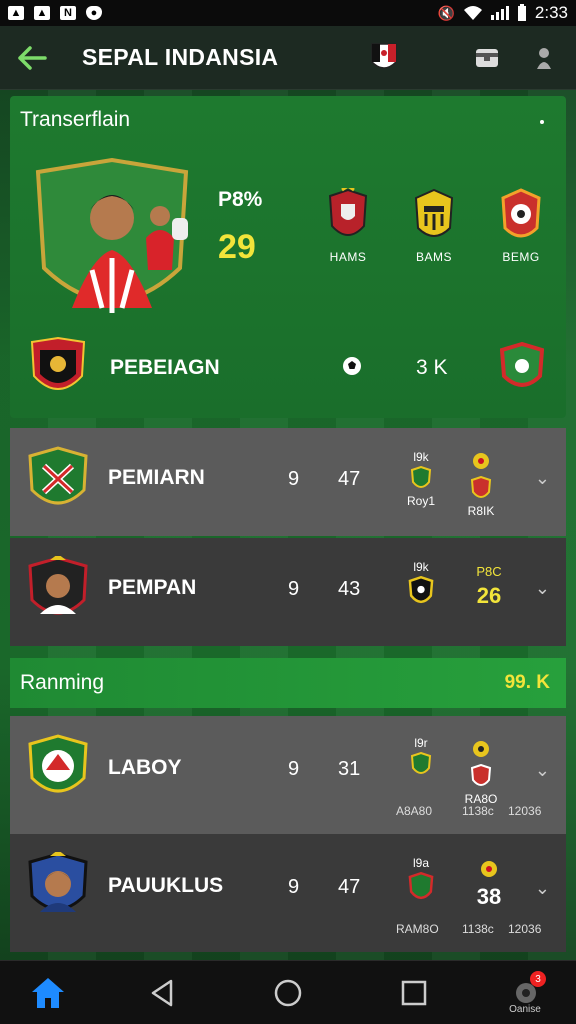  What do you see at coordinates (288, 369) in the screenshot?
I see `club-row: PEBEIAGN 3 K` at bounding box center [288, 369].